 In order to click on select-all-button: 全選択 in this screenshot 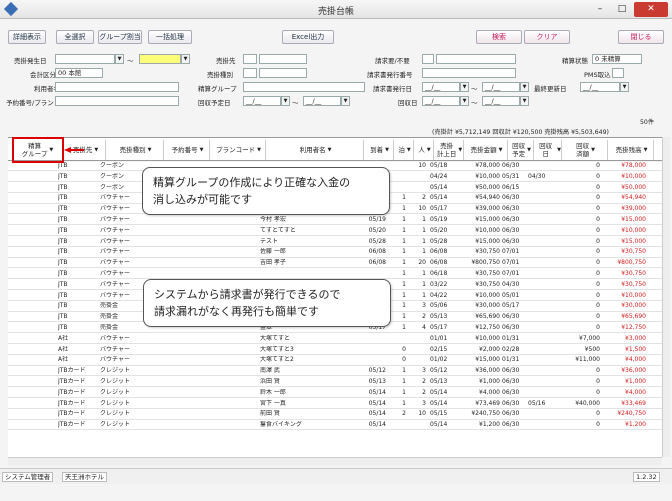, I will do `click(75, 37)`.